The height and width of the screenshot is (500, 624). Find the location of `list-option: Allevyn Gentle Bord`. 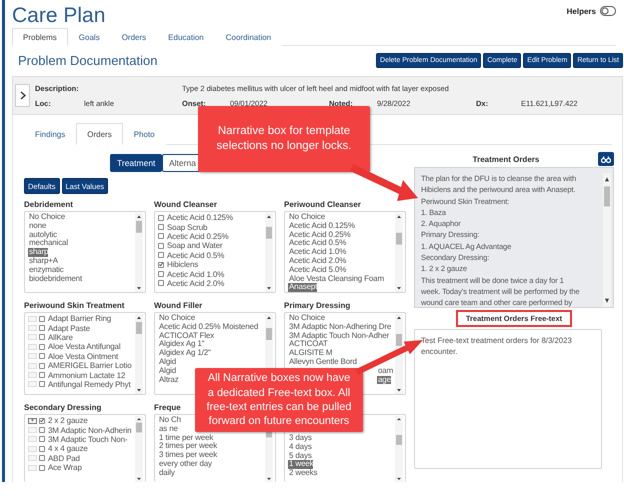

list-option: Allevyn Gentle Bord is located at coordinates (322, 362).